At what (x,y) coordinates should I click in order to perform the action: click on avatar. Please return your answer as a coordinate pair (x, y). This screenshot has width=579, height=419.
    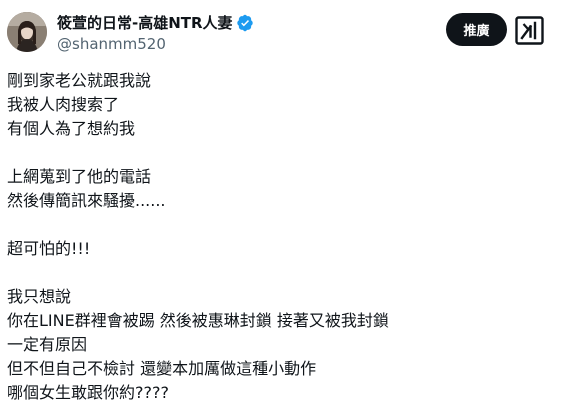
    Looking at the image, I should click on (27, 32).